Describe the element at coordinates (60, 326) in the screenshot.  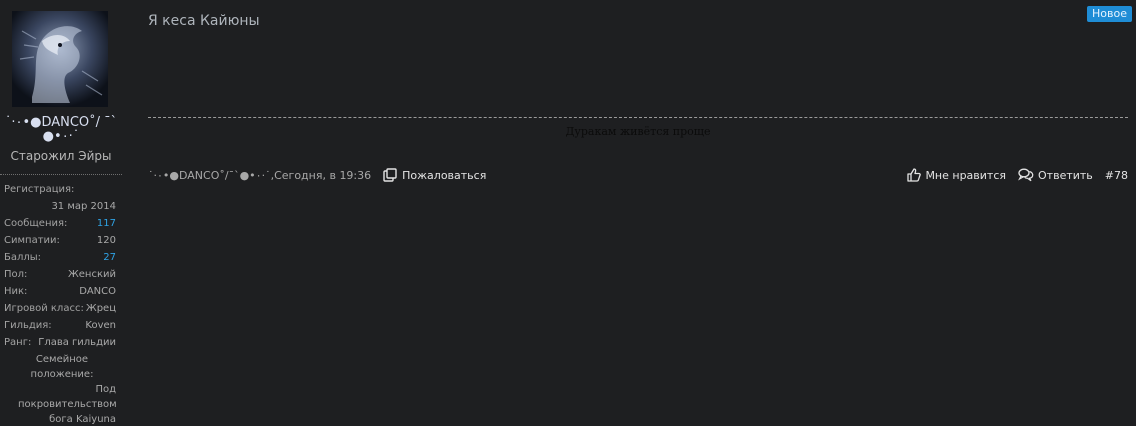
I see `stat-guild: Гильдия: Koven` at that location.